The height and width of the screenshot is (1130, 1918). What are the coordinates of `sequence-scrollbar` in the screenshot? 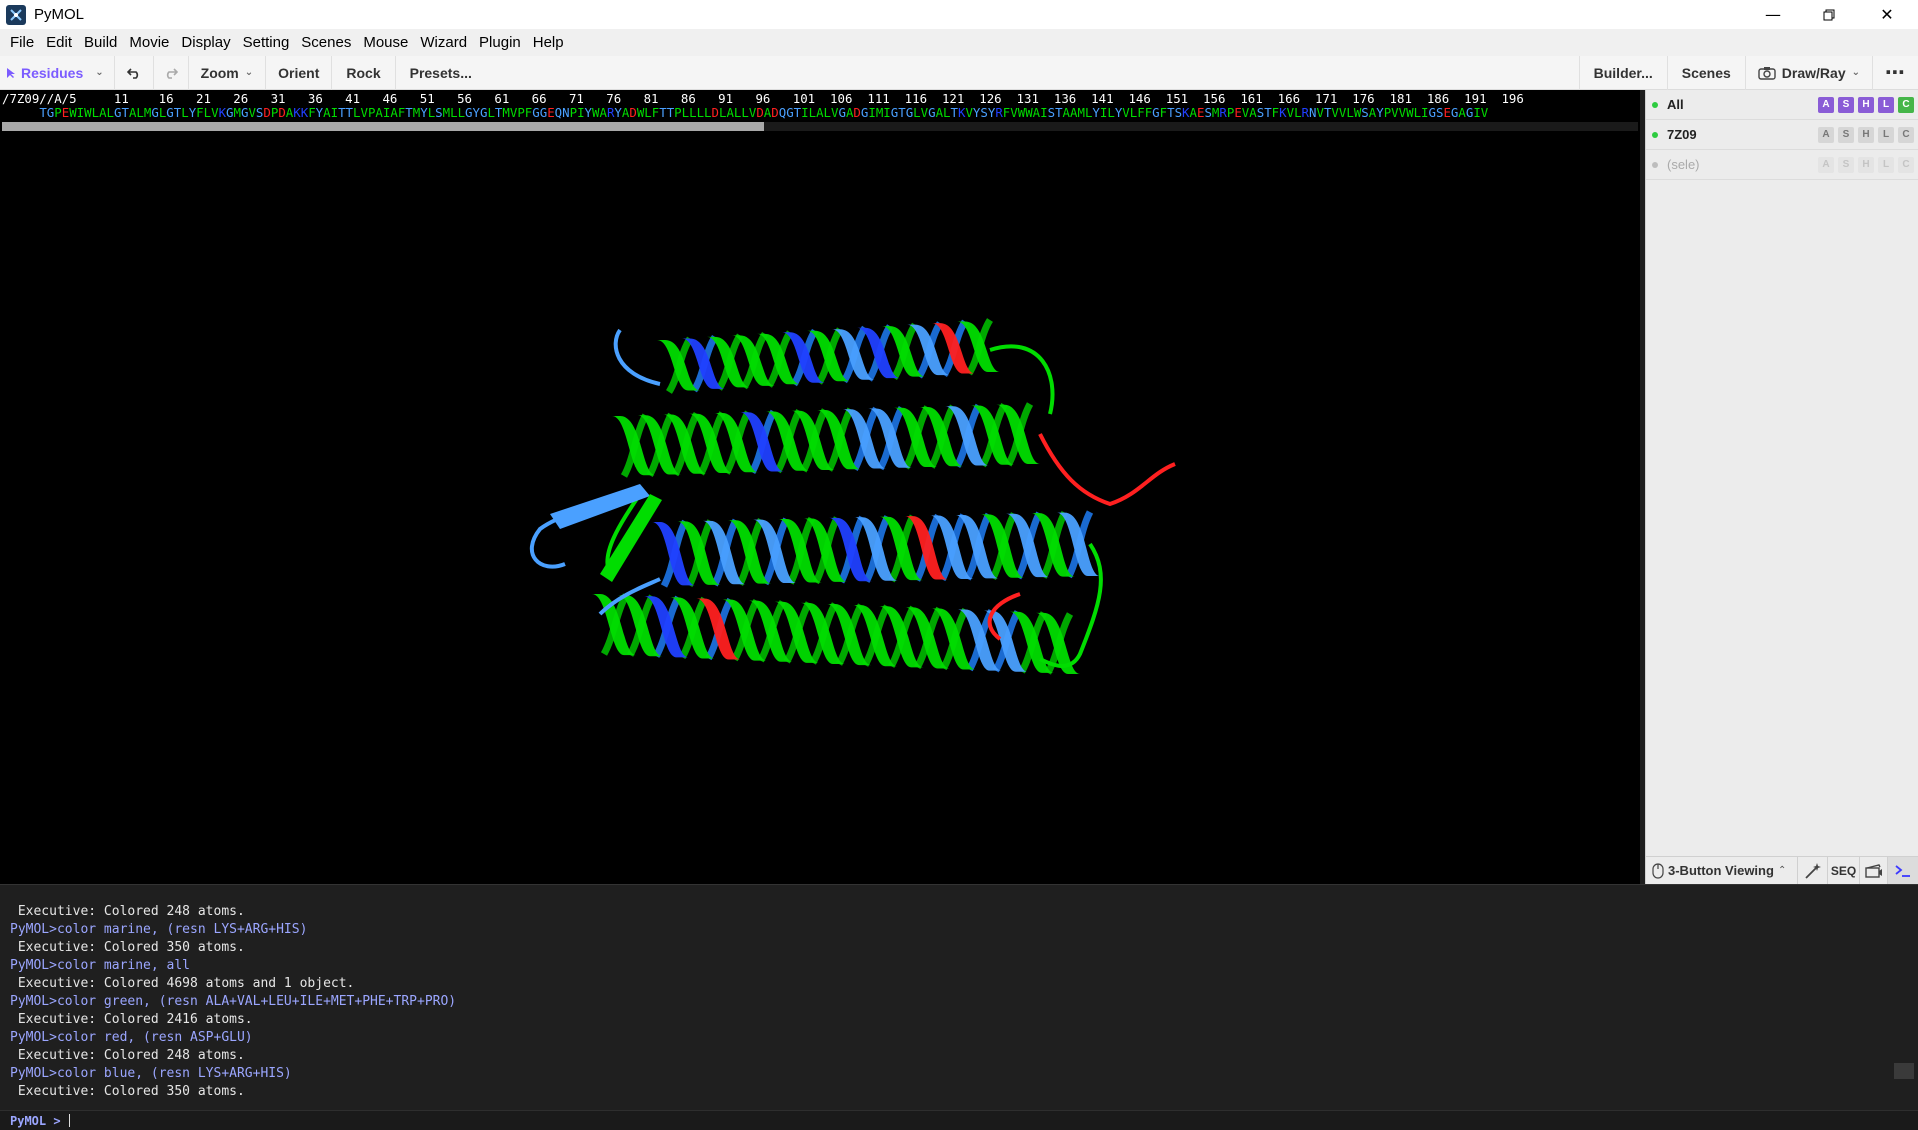 It's located at (820, 126).